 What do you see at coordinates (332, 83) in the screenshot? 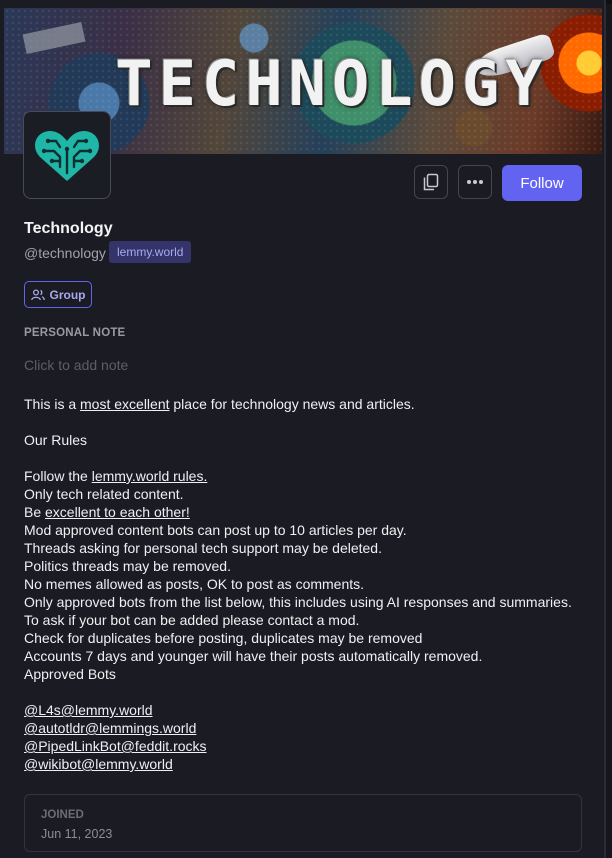
I see `banner-logo-text: TECHNOLOGY` at bounding box center [332, 83].